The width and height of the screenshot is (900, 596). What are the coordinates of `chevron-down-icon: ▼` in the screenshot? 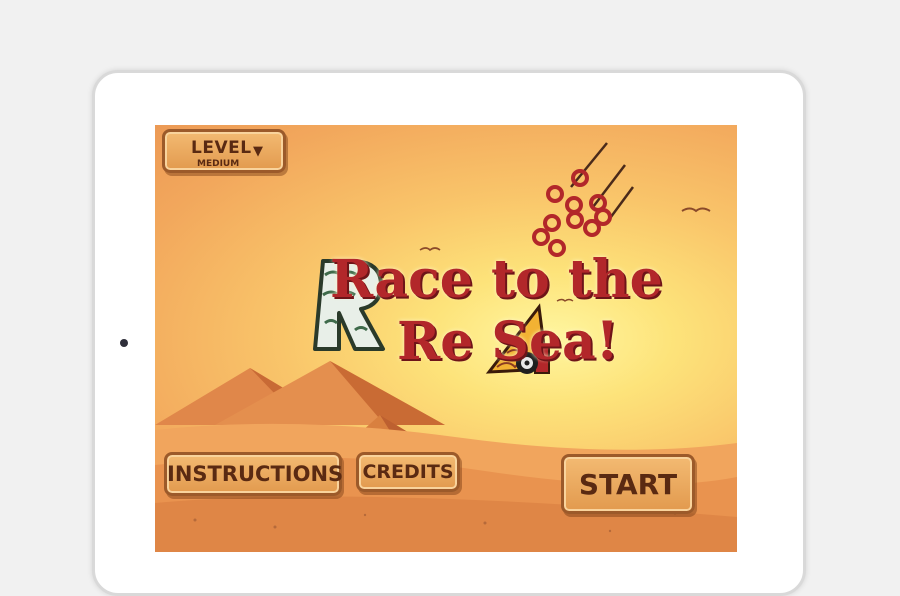 It's located at (258, 151).